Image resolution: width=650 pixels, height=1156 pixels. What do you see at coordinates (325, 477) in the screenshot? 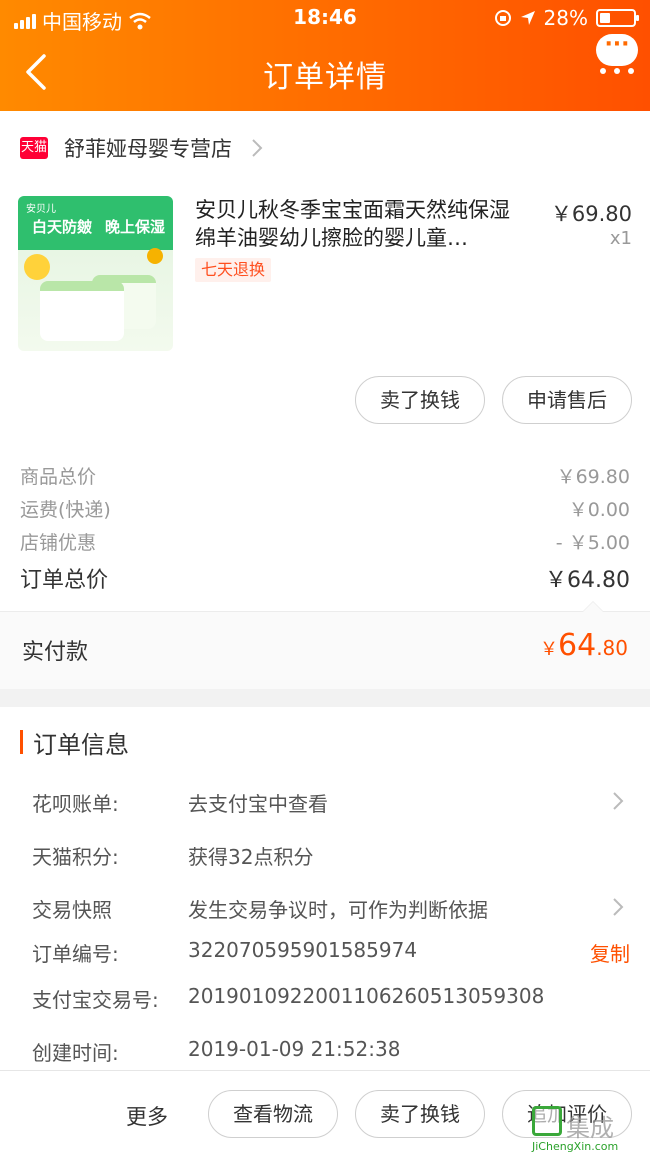
I see `summary-row: 商品总价 ￥69.80` at bounding box center [325, 477].